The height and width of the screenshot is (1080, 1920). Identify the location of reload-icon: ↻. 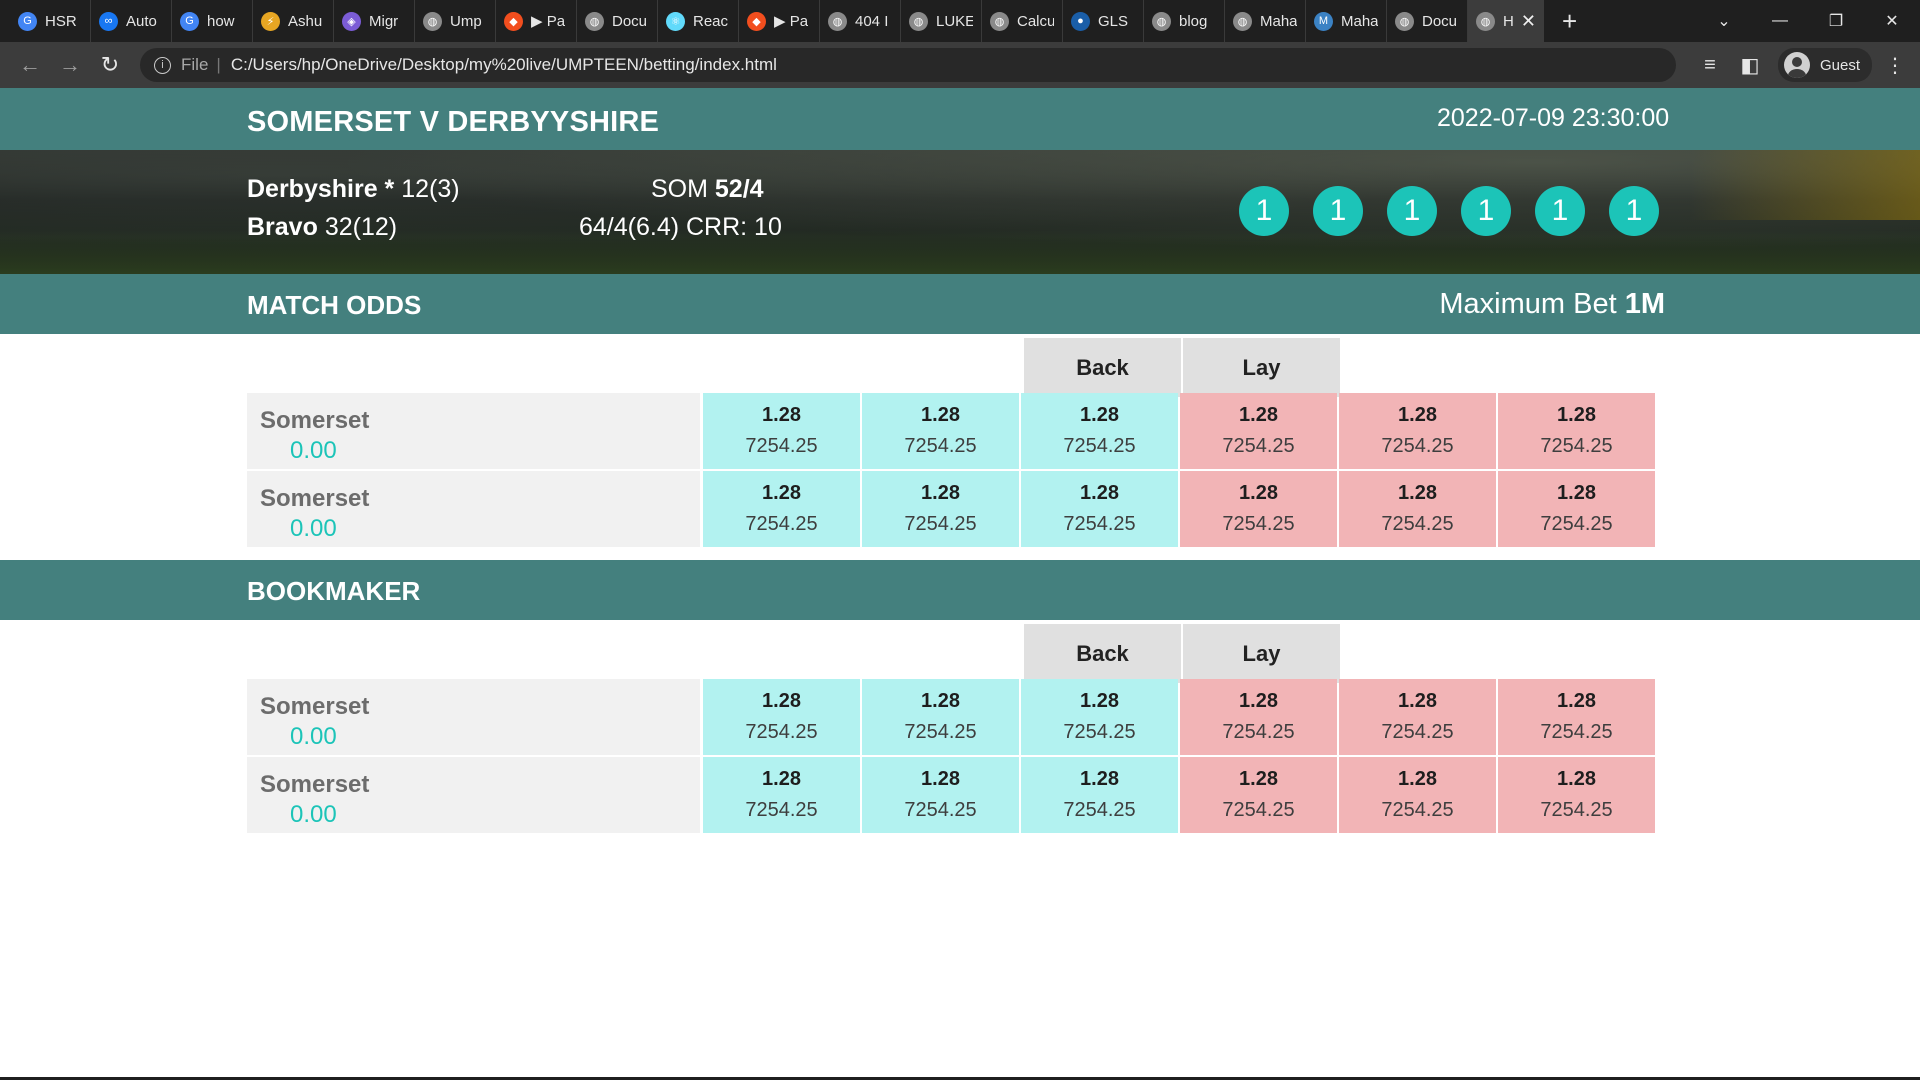
(110, 65).